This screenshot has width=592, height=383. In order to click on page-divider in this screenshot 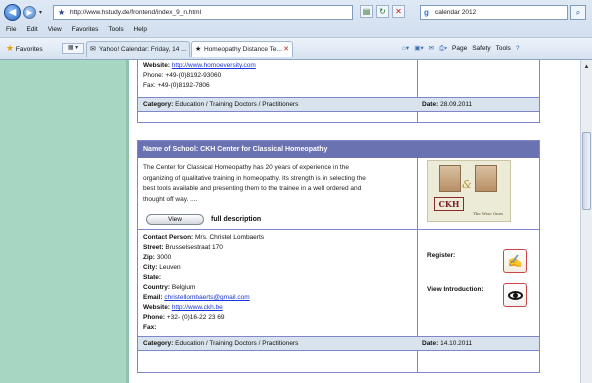, I will do `click(127, 221)`.